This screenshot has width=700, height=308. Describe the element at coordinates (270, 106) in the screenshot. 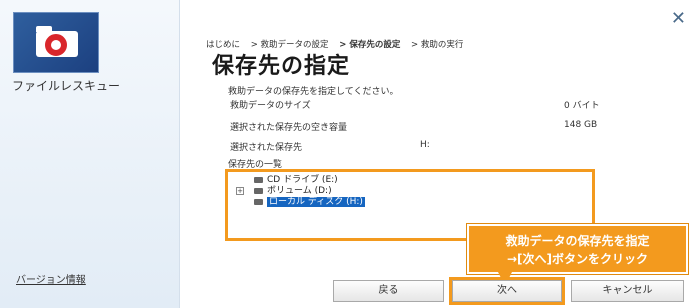

I see `size-label: 救助データのサイズ` at that location.